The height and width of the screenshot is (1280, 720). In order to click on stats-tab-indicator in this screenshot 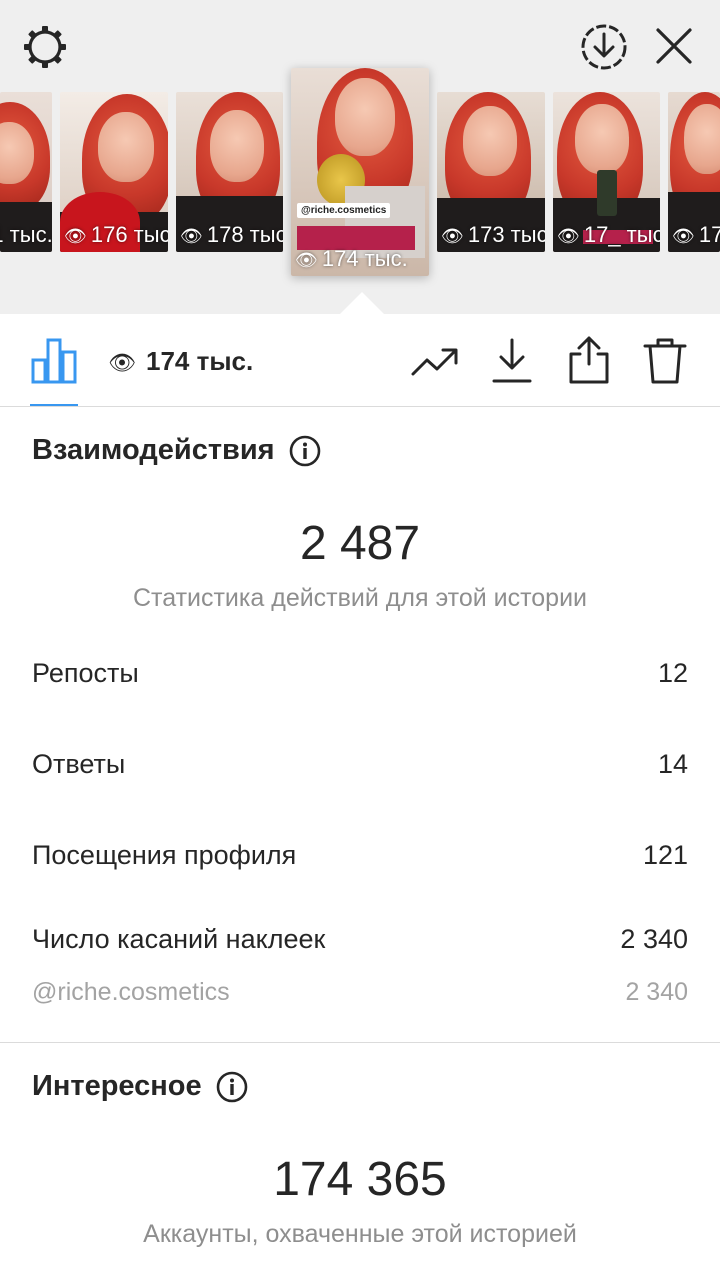, I will do `click(54, 405)`.